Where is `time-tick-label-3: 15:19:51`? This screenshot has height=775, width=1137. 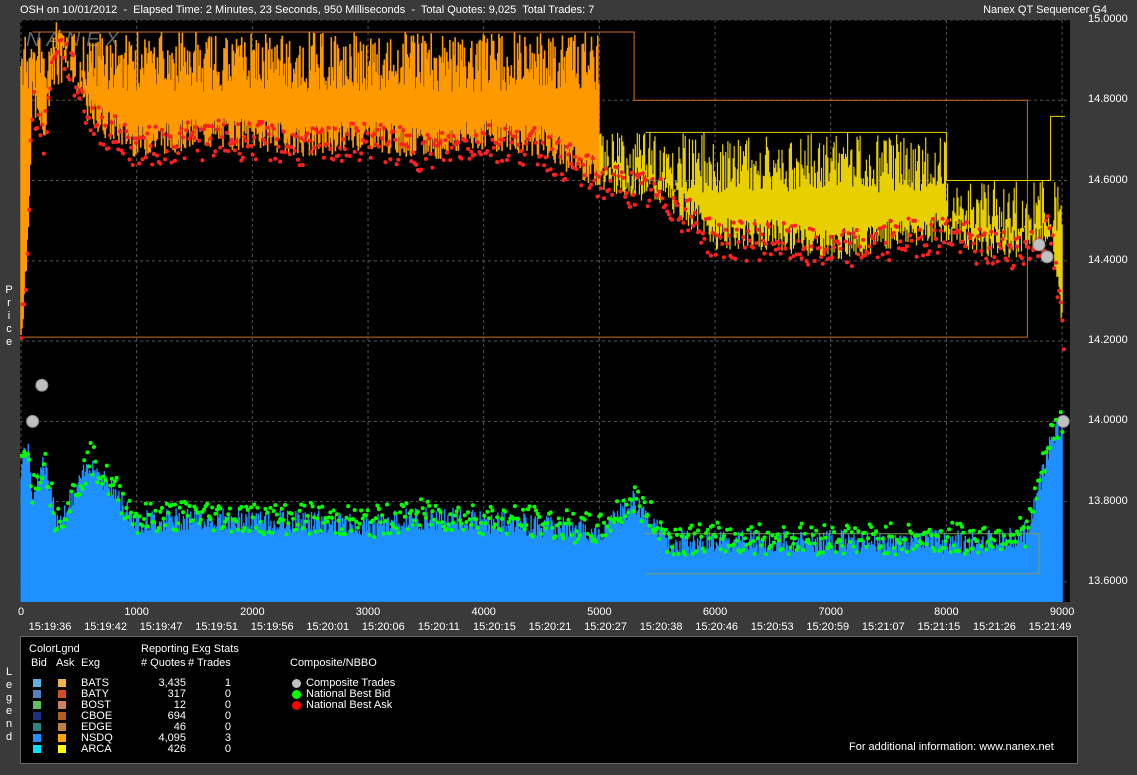 time-tick-label-3: 15:19:51 is located at coordinates (217, 627).